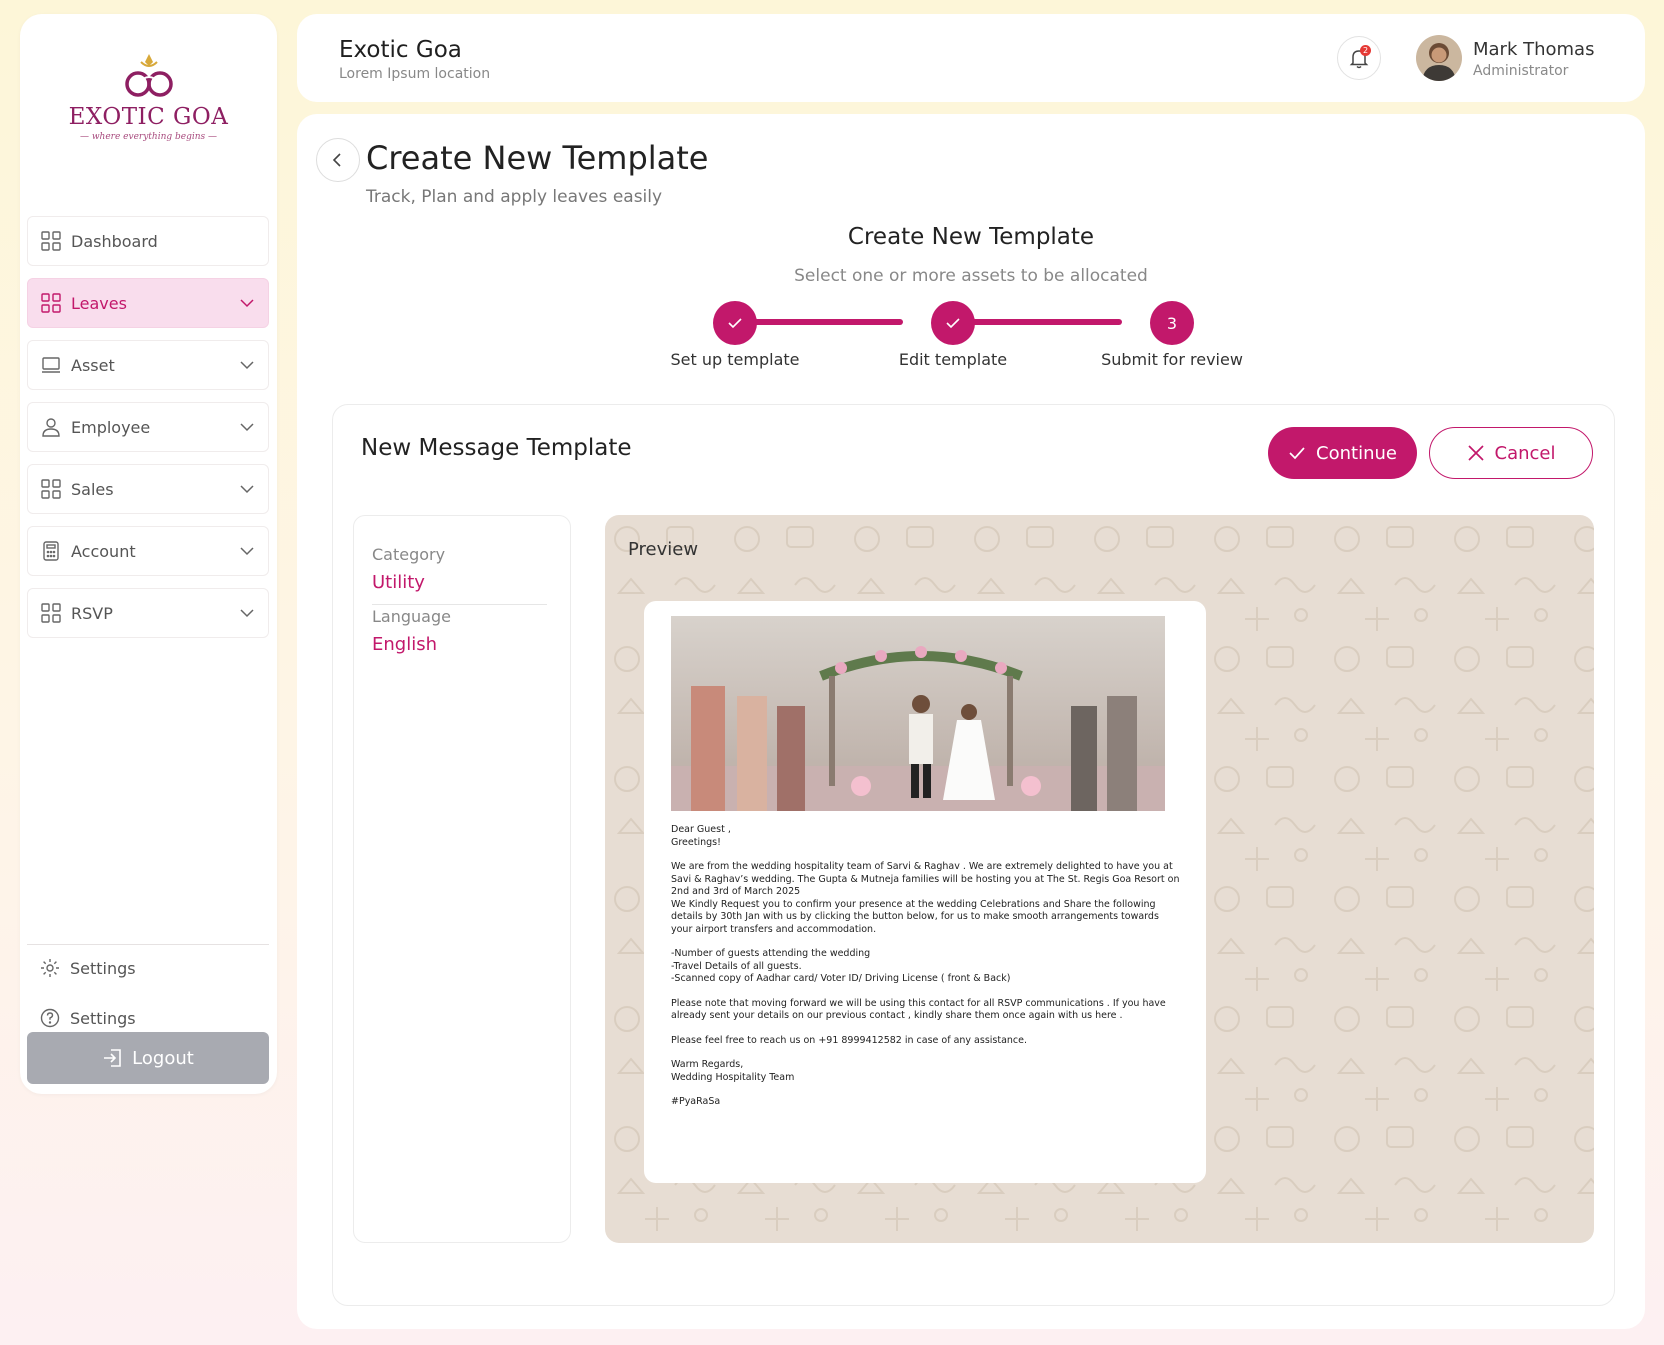 The width and height of the screenshot is (1664, 1345). What do you see at coordinates (50, 968) in the screenshot?
I see `gear-icon` at bounding box center [50, 968].